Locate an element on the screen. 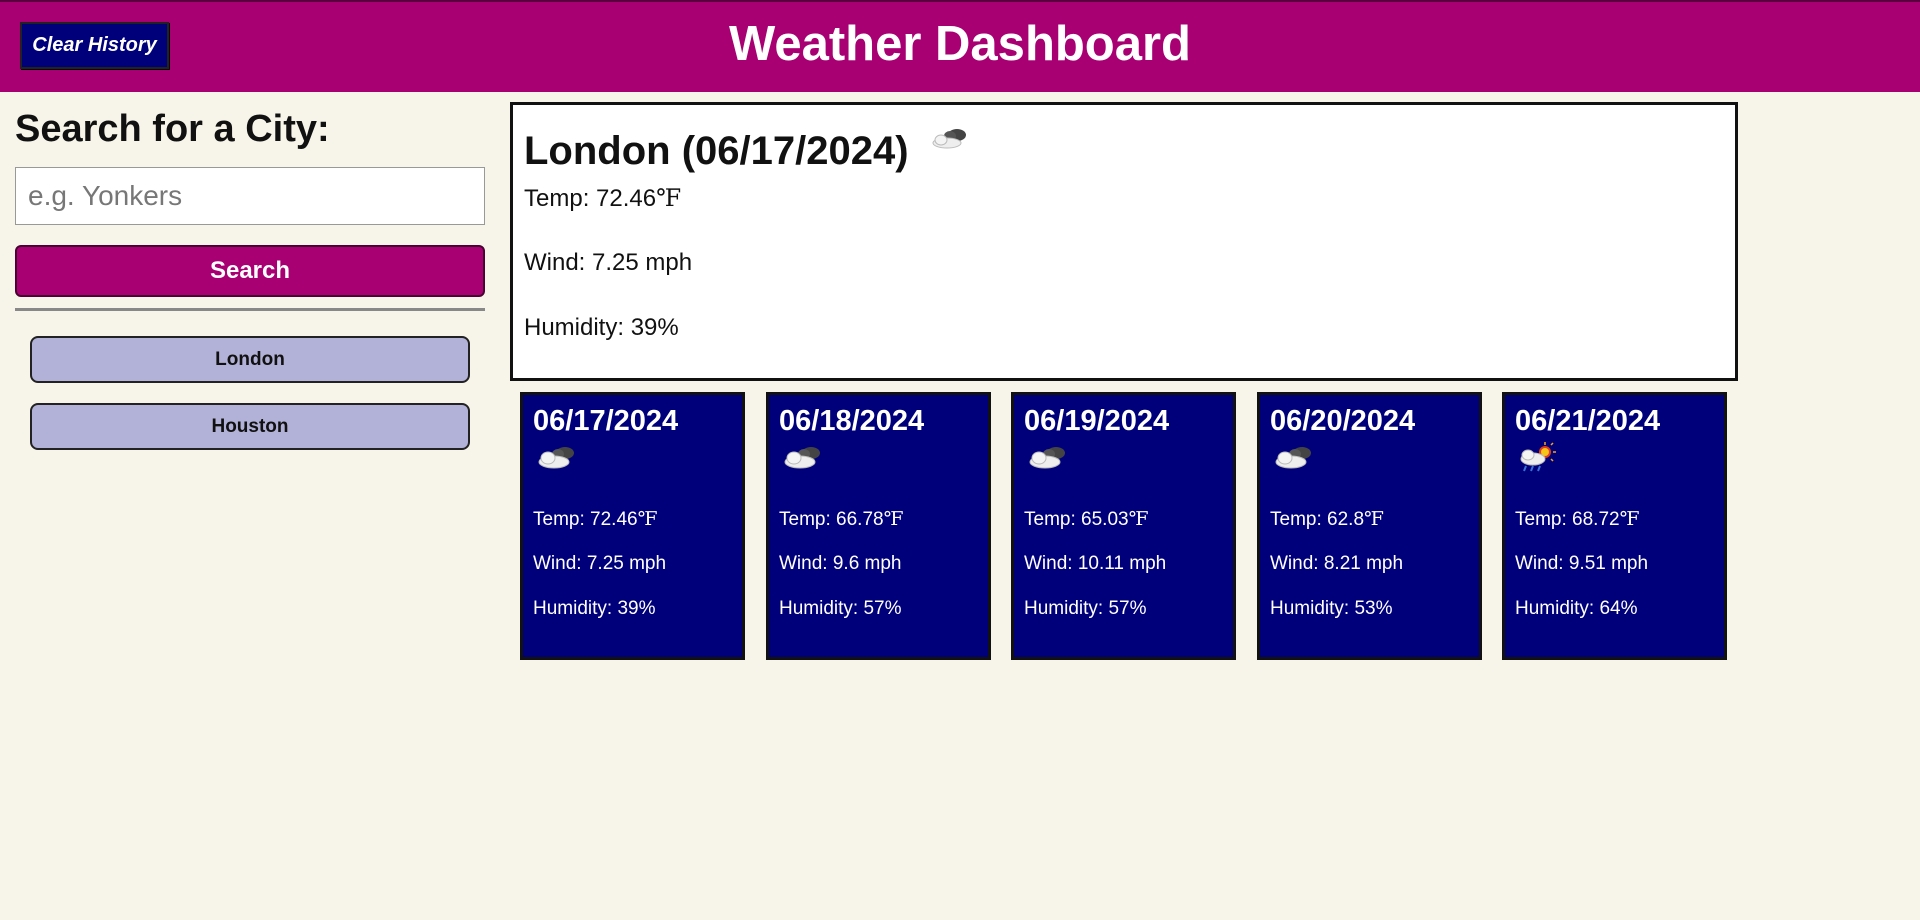 This screenshot has width=1920, height=920. search-sidebar: Search for a City: Search London Houston is located at coordinates (250, 287).